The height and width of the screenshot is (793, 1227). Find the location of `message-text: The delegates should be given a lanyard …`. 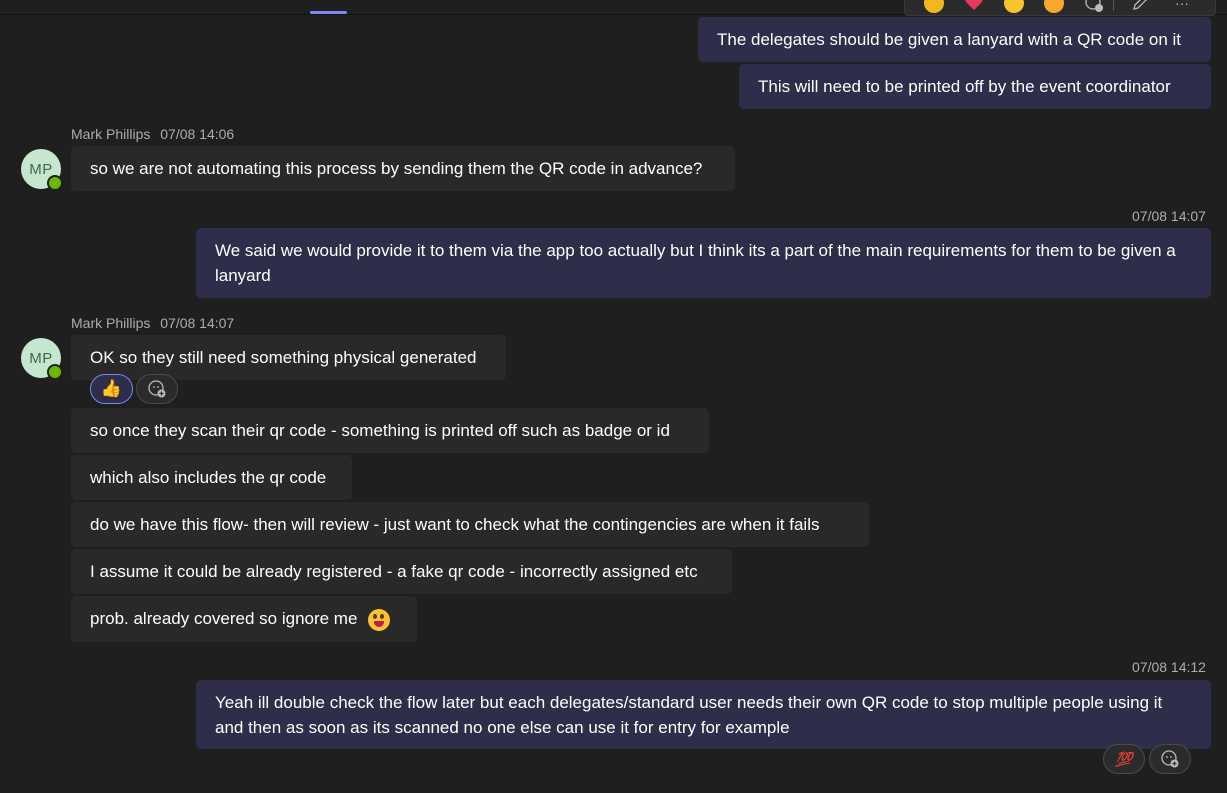

message-text: The delegates should be given a lanyard … is located at coordinates (949, 39).